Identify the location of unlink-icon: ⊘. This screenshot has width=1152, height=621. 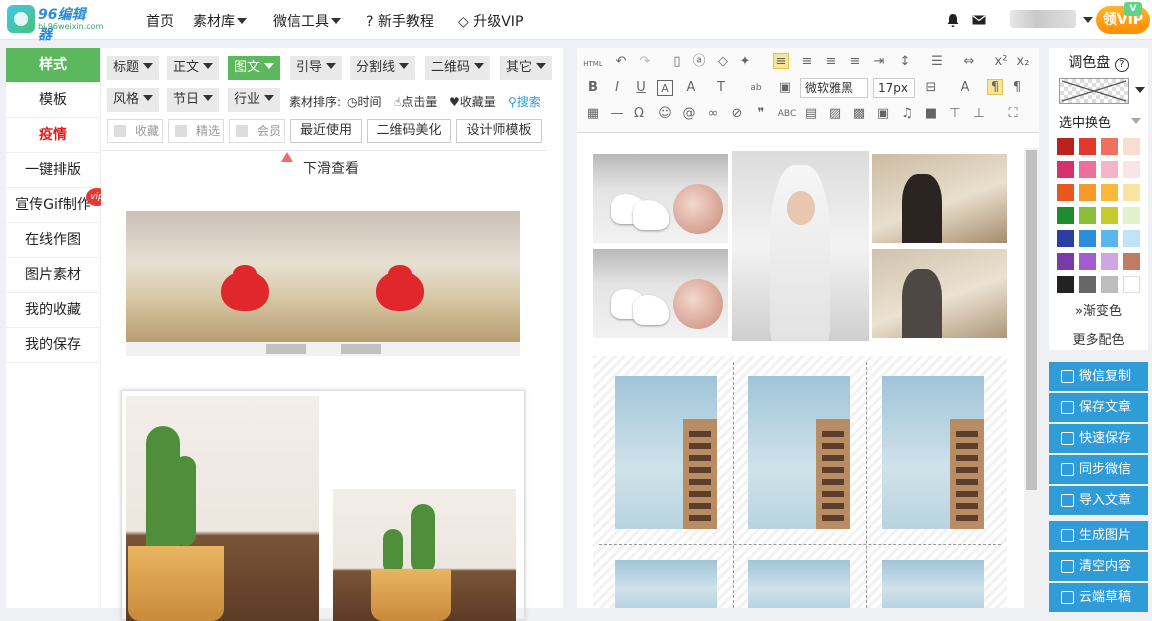
(737, 114).